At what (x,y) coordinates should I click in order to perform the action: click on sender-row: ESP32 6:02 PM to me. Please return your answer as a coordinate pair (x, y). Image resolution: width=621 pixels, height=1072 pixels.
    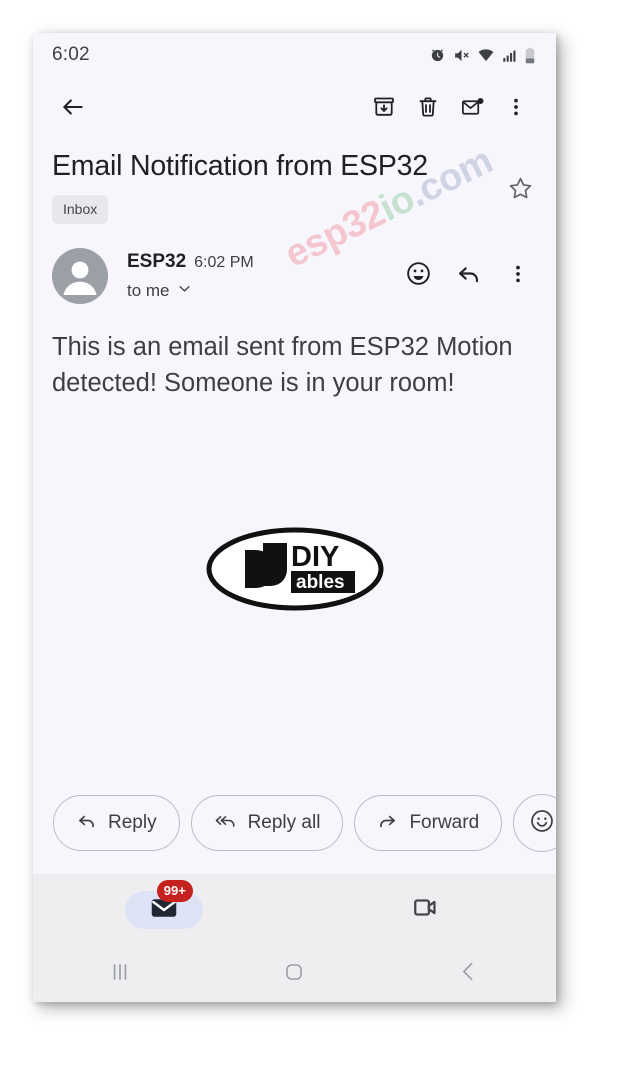
    Looking at the image, I should click on (294, 264).